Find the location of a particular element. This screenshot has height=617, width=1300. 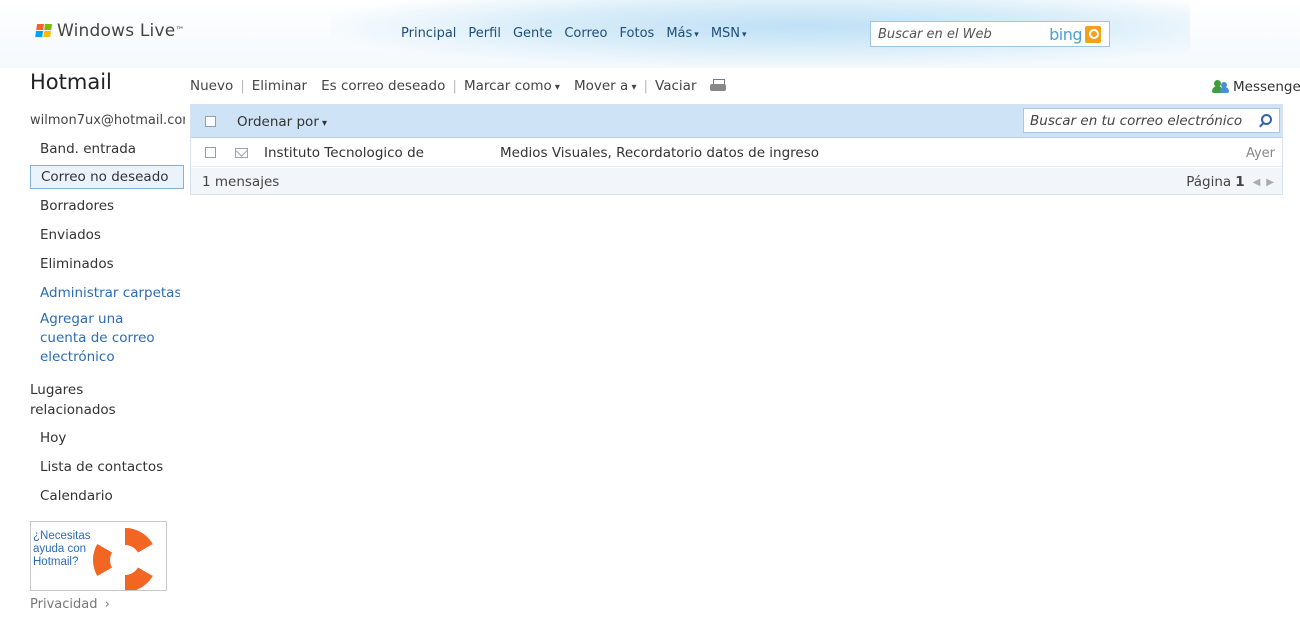

bing-logo: bing is located at coordinates (1065, 34).